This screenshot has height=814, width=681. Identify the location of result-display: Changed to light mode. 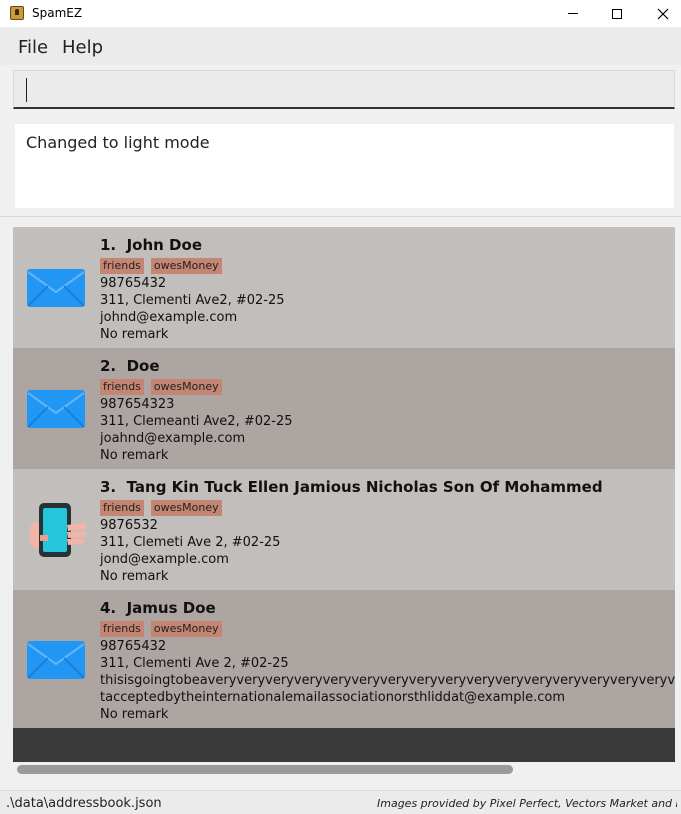
(344, 166).